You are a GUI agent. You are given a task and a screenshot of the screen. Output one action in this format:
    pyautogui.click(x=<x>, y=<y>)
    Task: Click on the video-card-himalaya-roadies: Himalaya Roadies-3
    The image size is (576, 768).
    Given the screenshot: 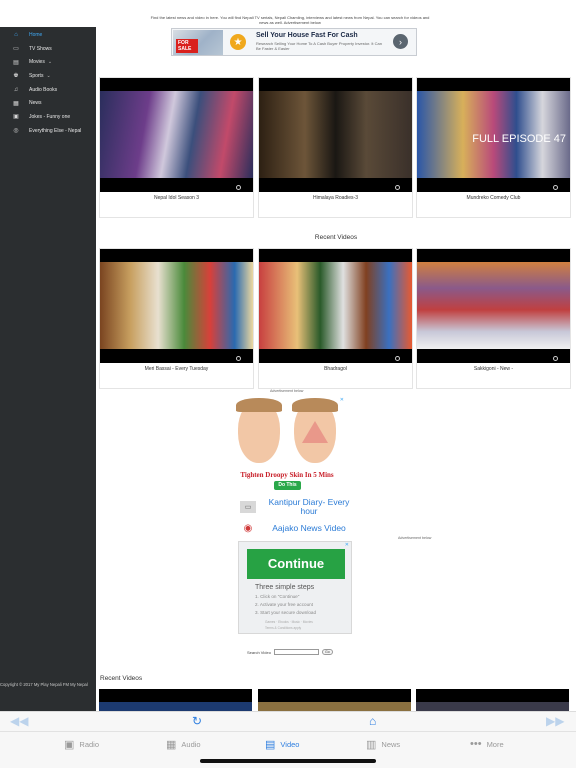 What is the action you would take?
    pyautogui.click(x=335, y=147)
    